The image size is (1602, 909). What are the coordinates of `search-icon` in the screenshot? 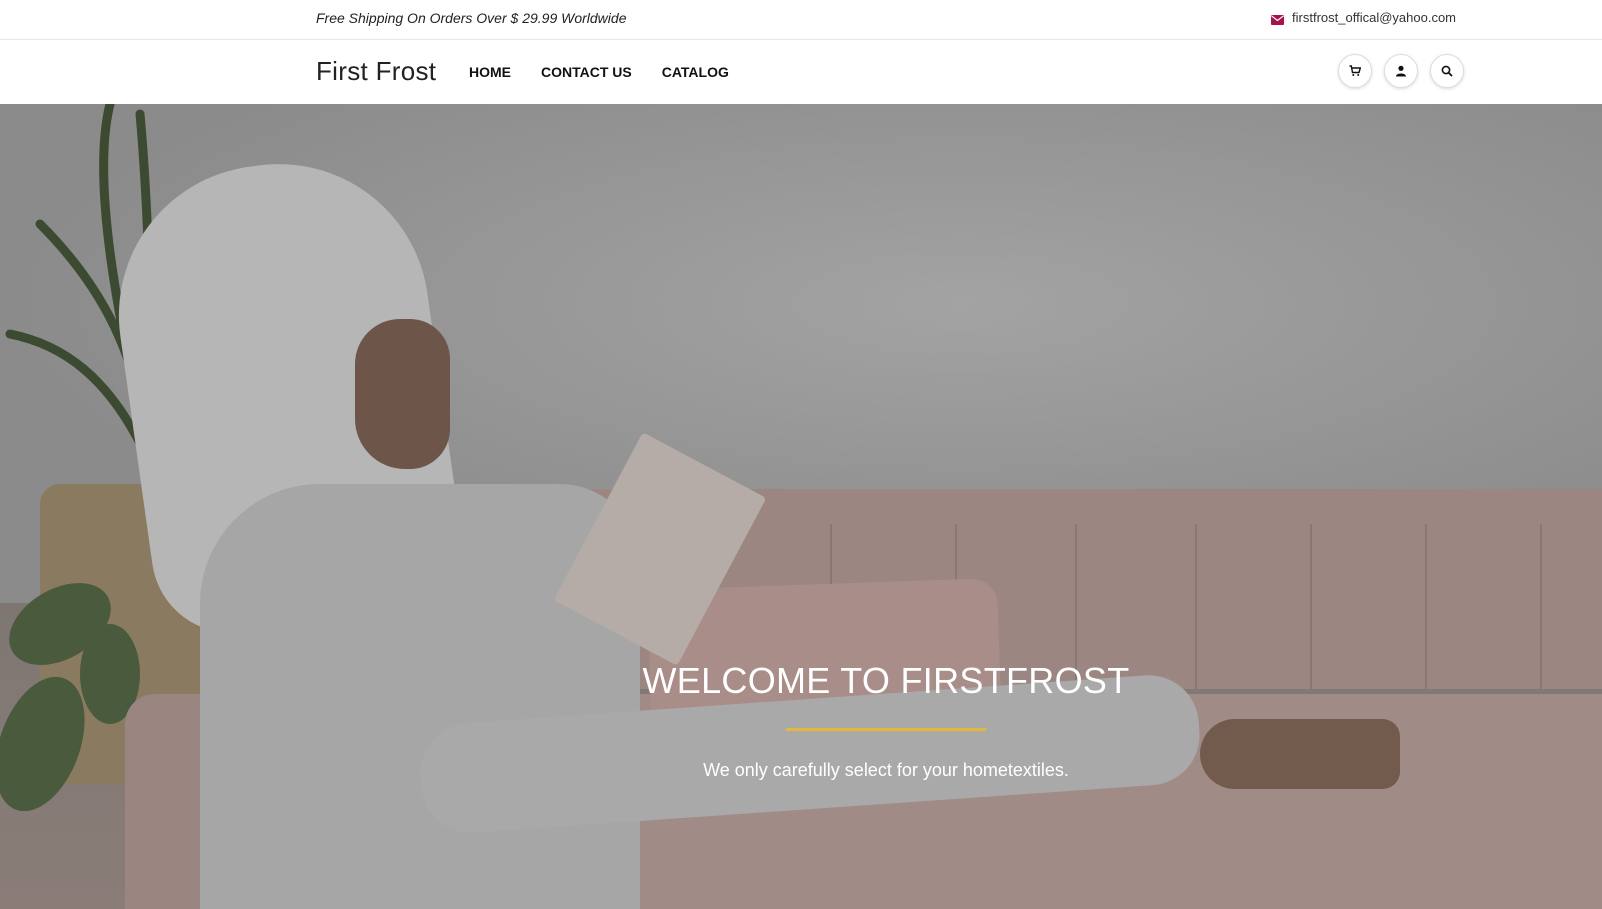 It's located at (1447, 71).